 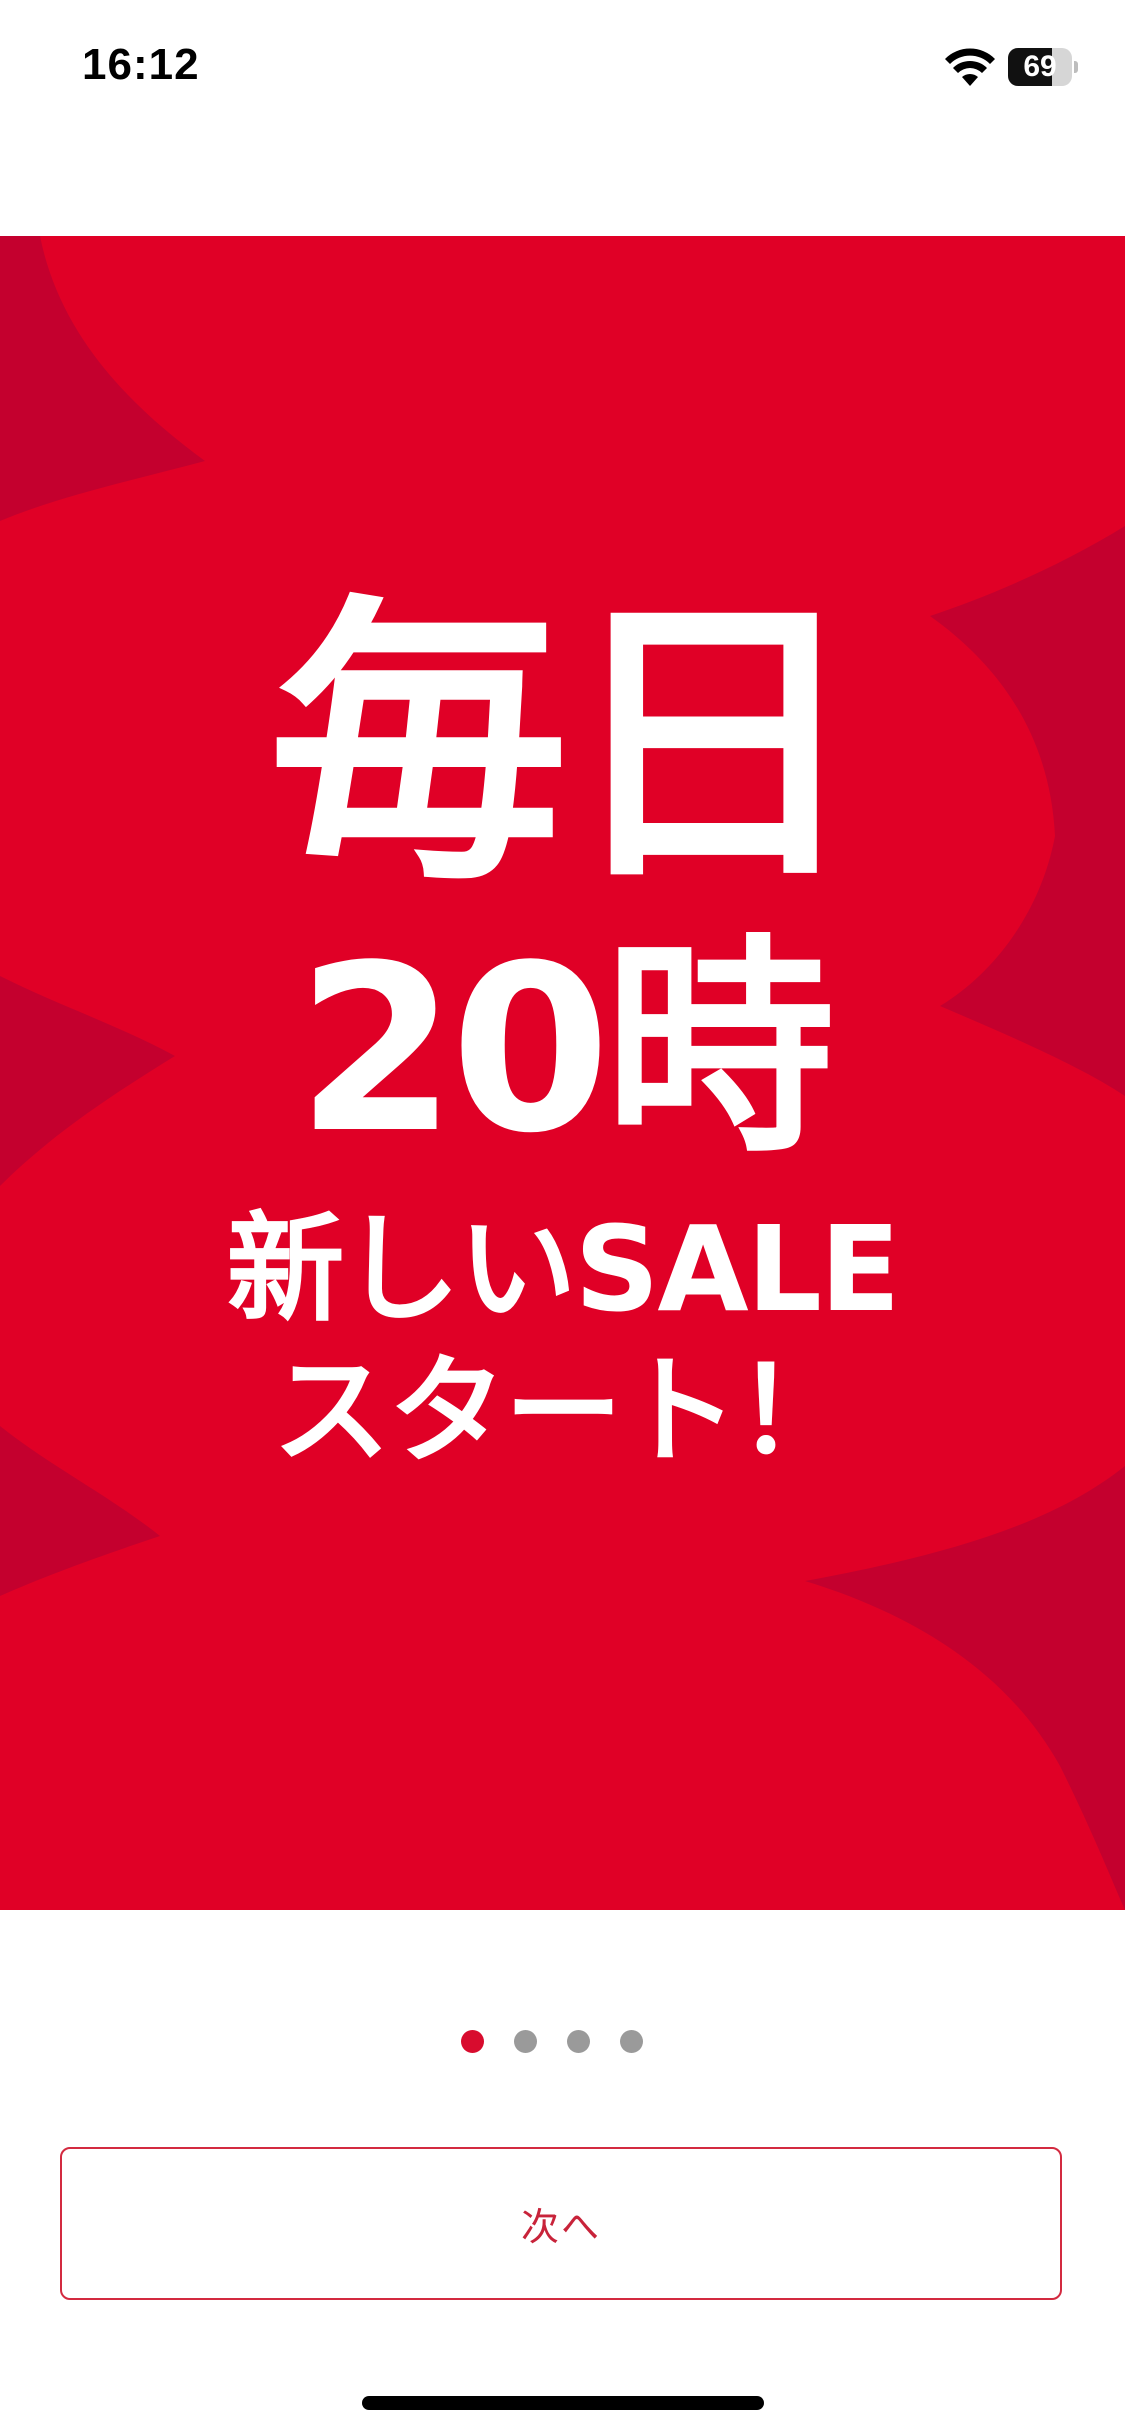 What do you see at coordinates (970, 67) in the screenshot?
I see `wifi-icon` at bounding box center [970, 67].